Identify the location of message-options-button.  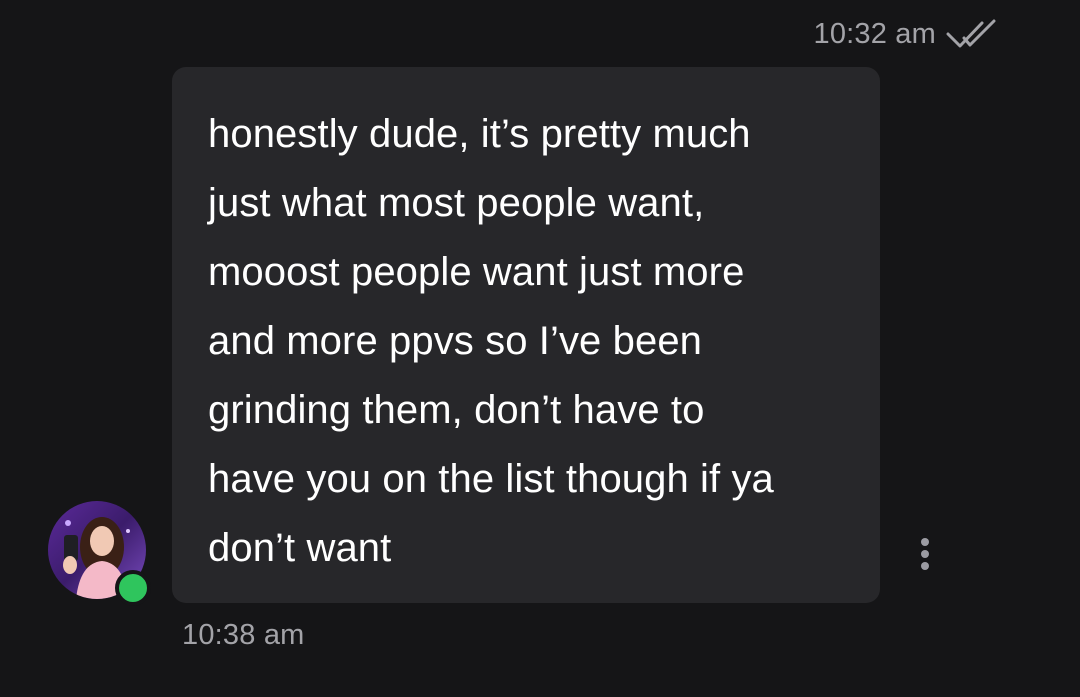
(925, 554).